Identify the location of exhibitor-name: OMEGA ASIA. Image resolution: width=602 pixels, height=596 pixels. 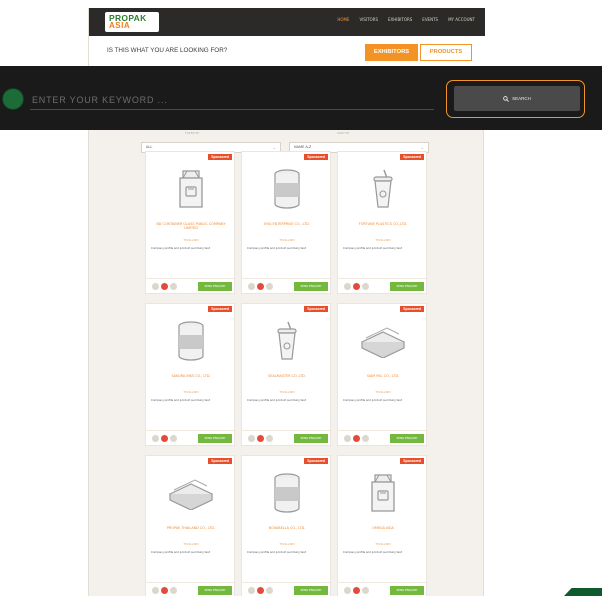
(383, 528).